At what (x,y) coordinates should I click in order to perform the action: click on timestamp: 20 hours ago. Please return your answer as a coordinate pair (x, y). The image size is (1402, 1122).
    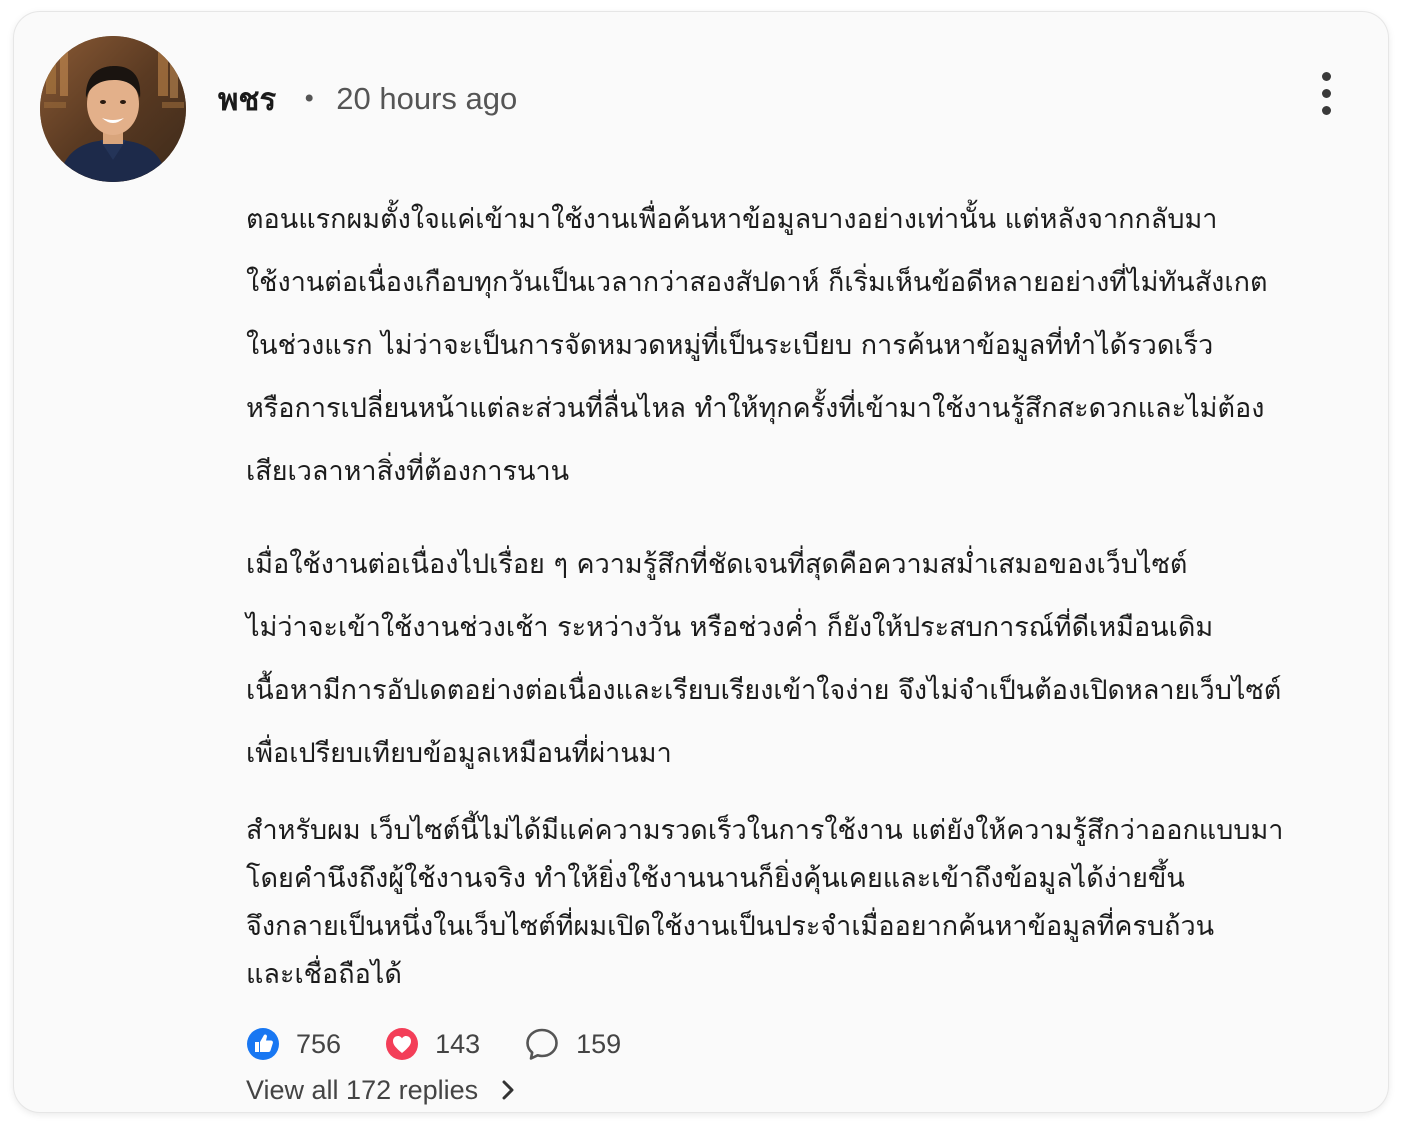
    Looking at the image, I should click on (427, 98).